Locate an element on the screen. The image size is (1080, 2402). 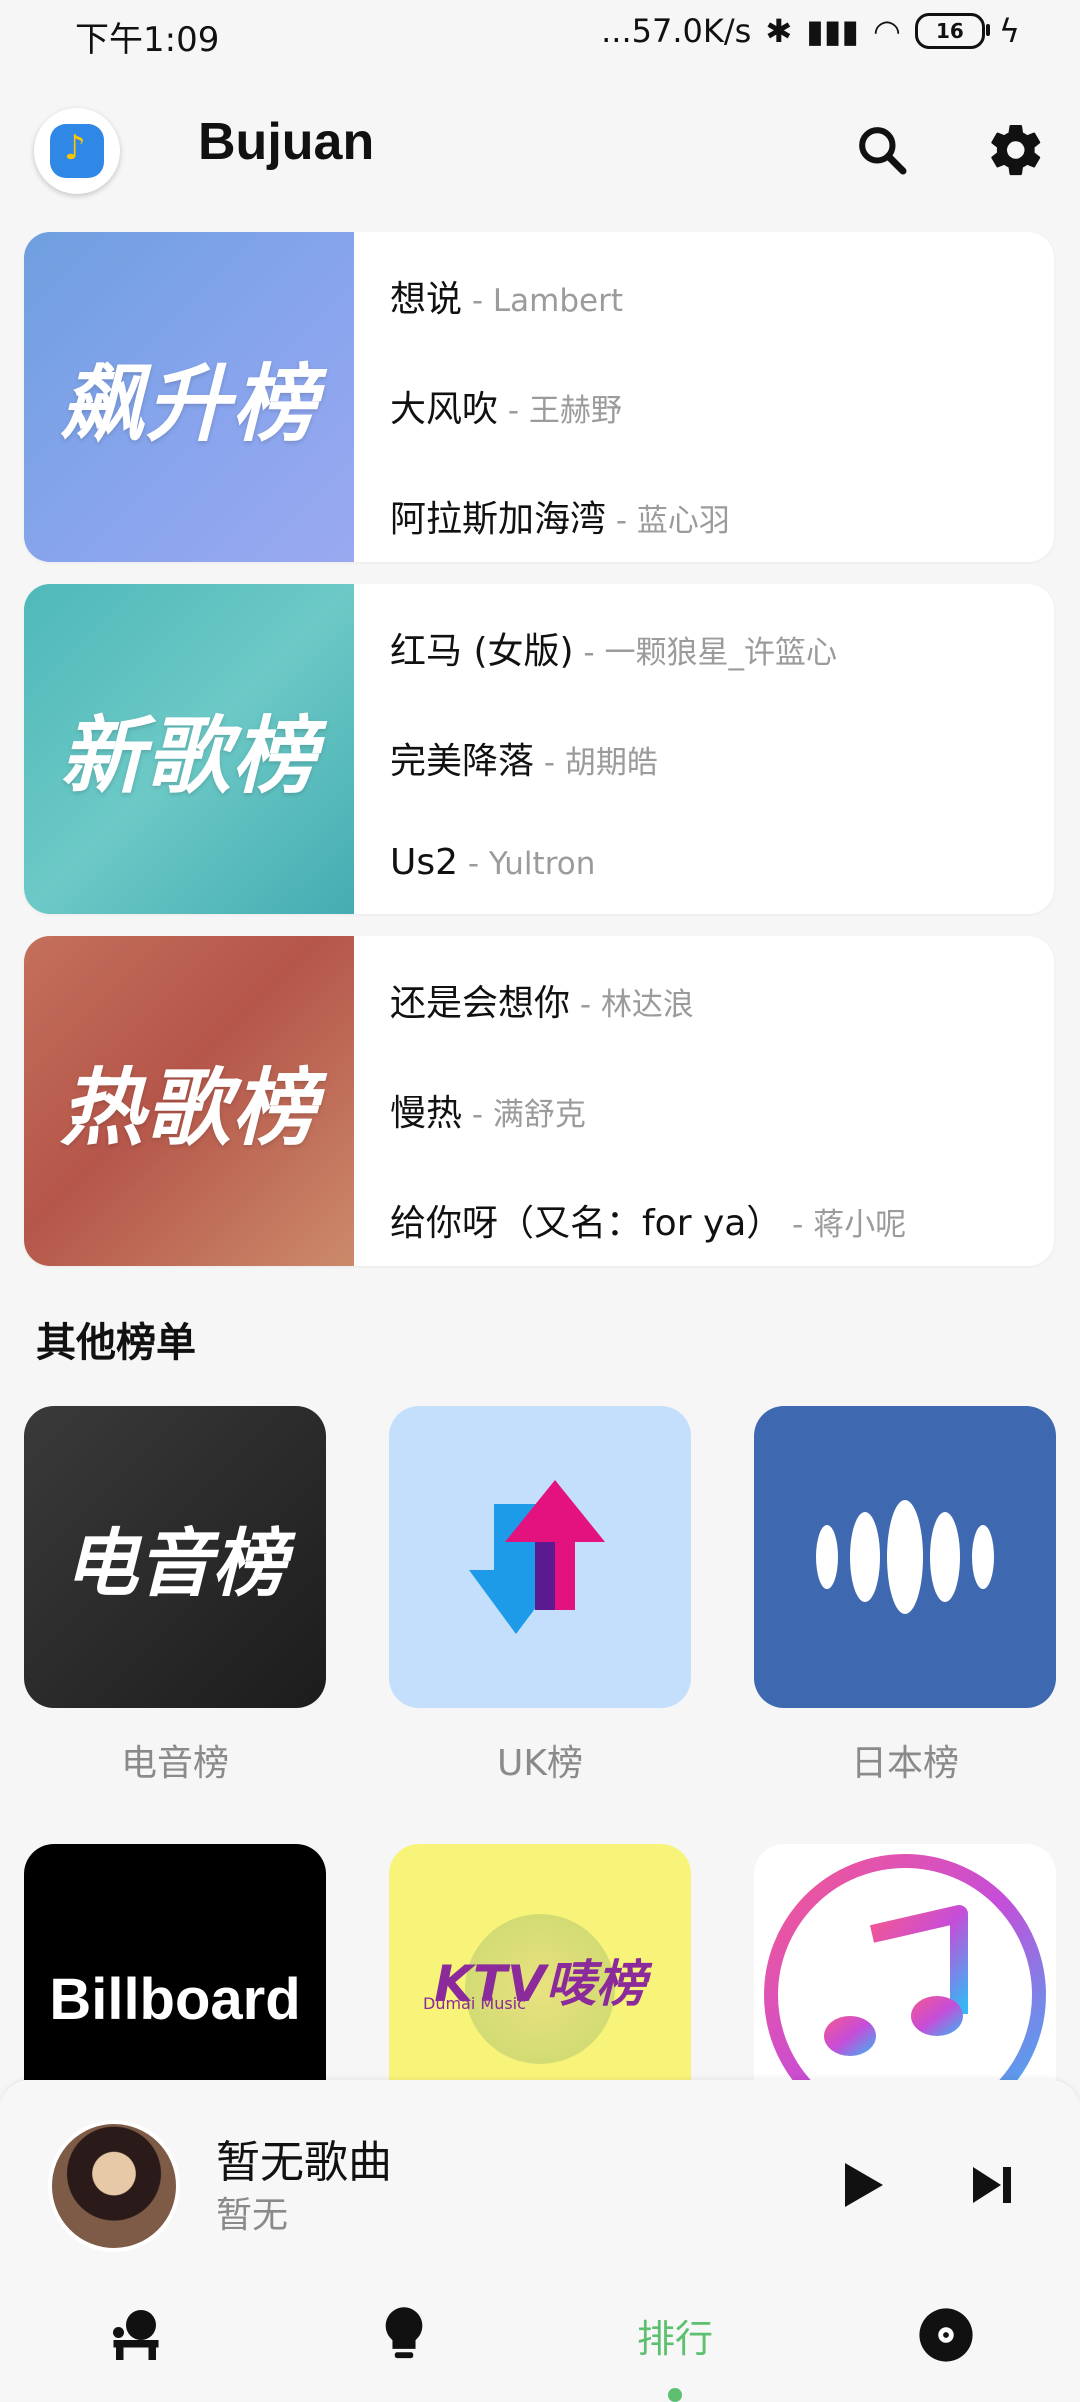
track-title: 慢热 is located at coordinates (426, 1113).